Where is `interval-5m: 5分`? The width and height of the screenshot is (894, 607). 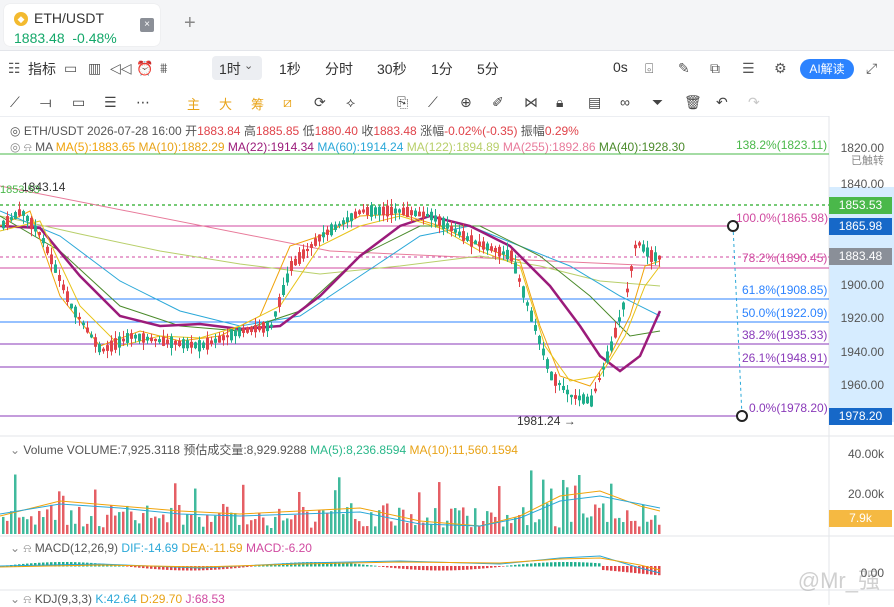 interval-5m: 5分 is located at coordinates (488, 69).